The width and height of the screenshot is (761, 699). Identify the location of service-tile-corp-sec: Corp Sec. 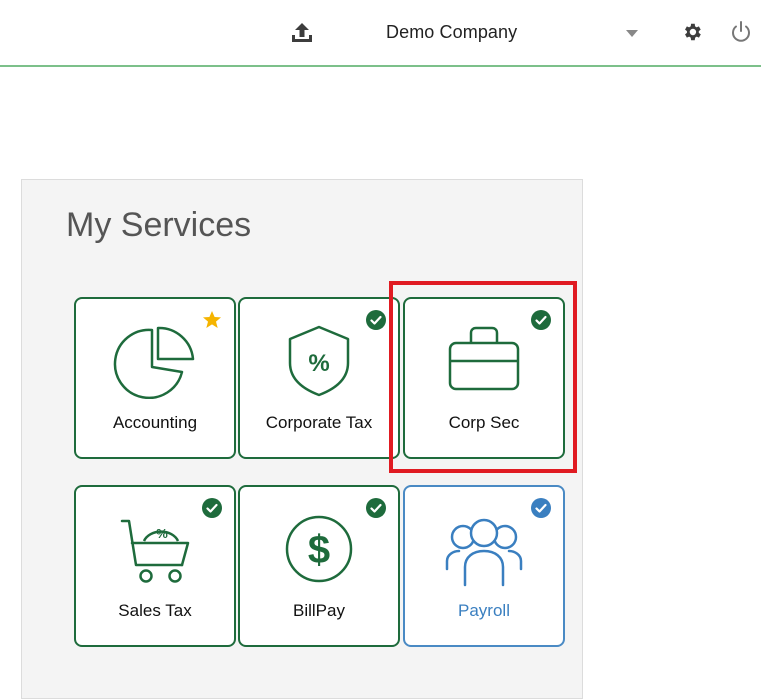
(484, 378).